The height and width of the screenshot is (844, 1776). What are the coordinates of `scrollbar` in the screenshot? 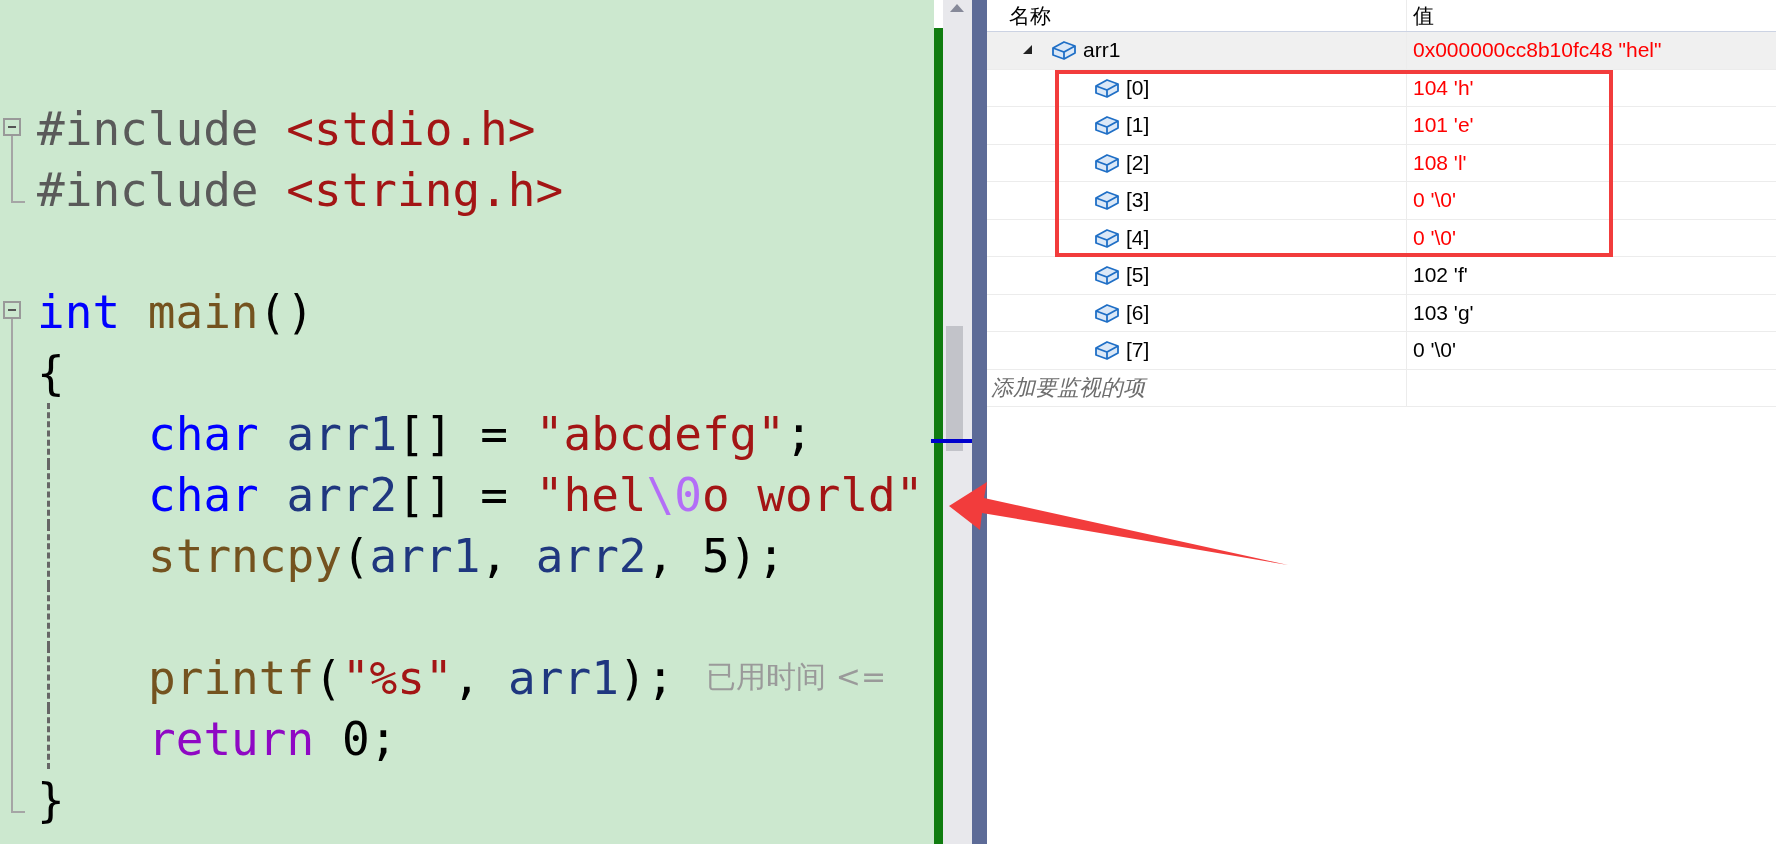 It's located at (957, 422).